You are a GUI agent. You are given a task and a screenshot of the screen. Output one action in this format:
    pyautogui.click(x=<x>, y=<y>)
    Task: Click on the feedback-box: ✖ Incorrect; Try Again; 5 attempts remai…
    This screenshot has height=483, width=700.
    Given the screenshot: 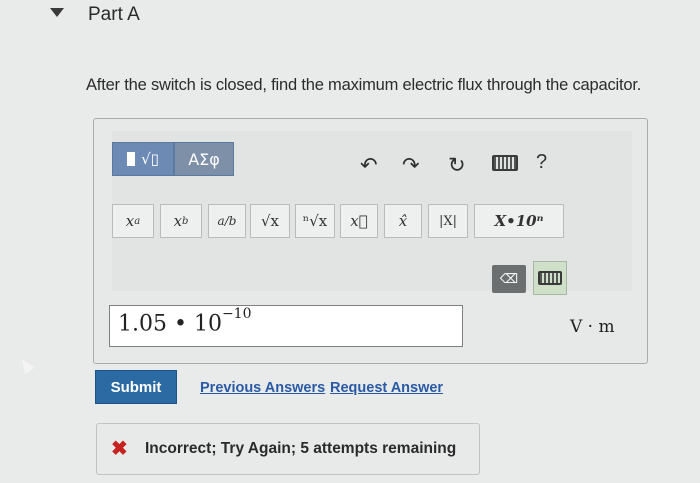 What is the action you would take?
    pyautogui.click(x=288, y=449)
    